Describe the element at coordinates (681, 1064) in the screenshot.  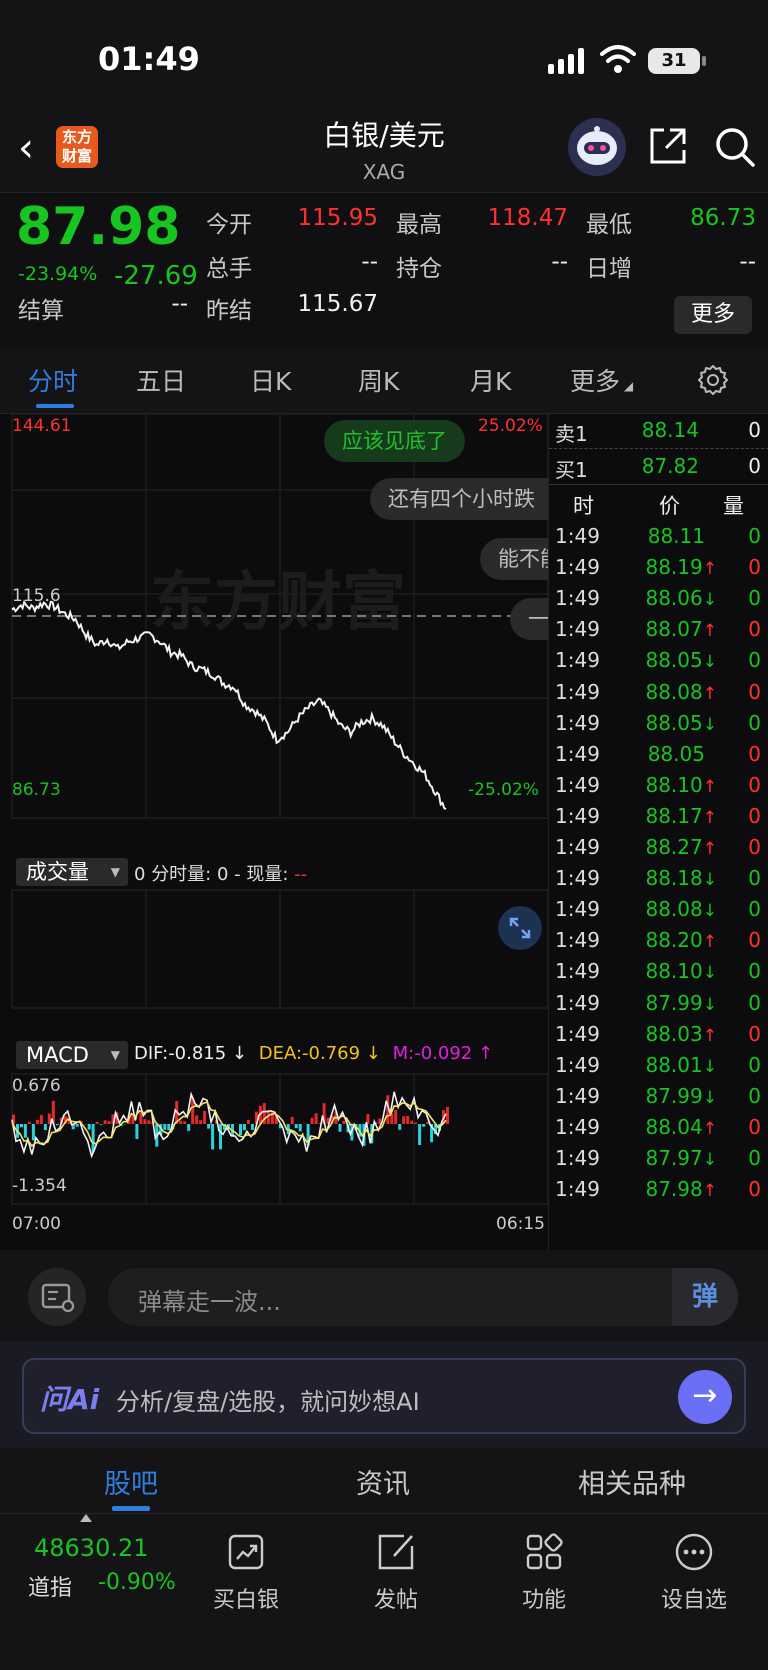
I see `trade-price: 88.01↓` at that location.